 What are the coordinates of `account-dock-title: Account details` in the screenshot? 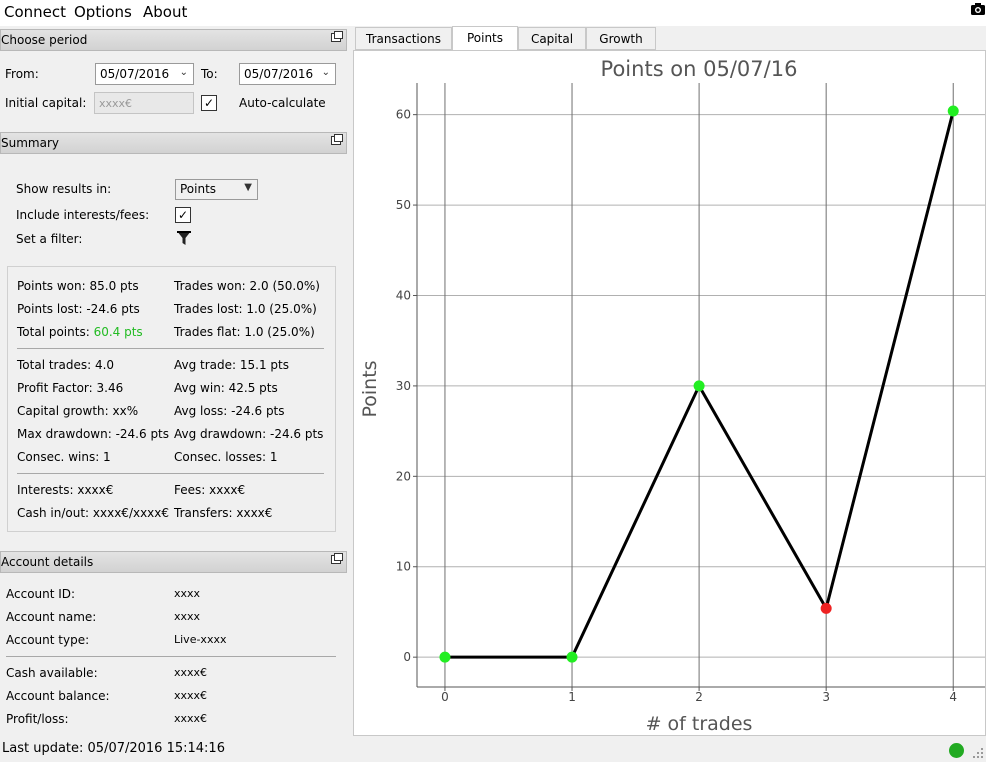 It's located at (173, 562).